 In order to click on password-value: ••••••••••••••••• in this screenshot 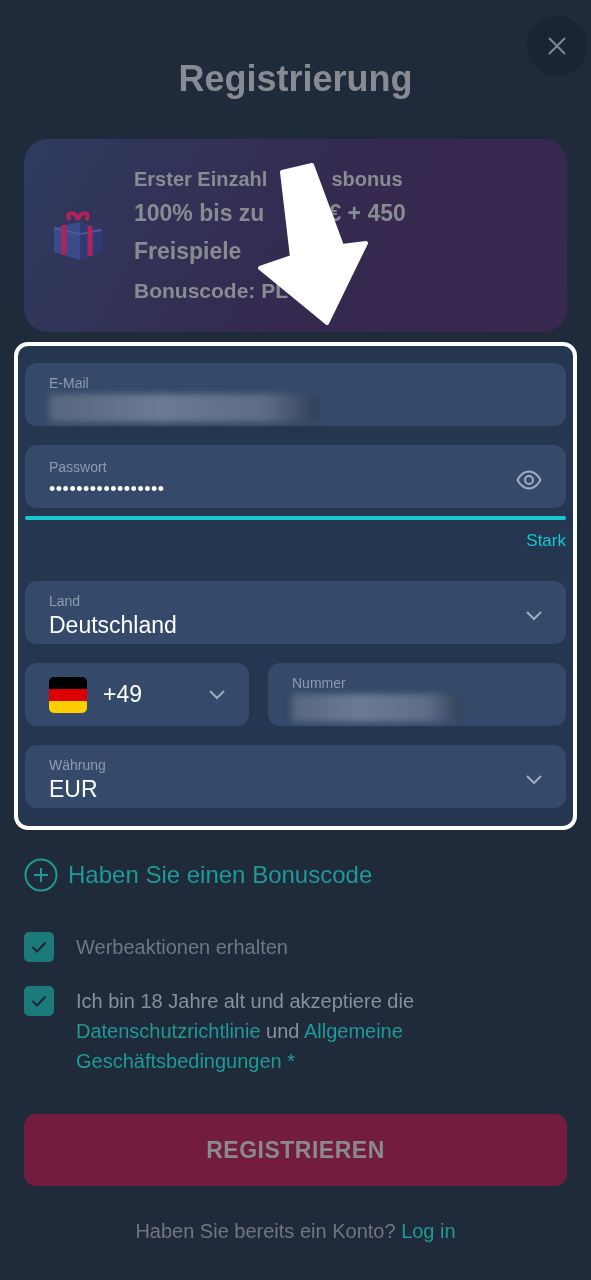, I will do `click(107, 489)`.